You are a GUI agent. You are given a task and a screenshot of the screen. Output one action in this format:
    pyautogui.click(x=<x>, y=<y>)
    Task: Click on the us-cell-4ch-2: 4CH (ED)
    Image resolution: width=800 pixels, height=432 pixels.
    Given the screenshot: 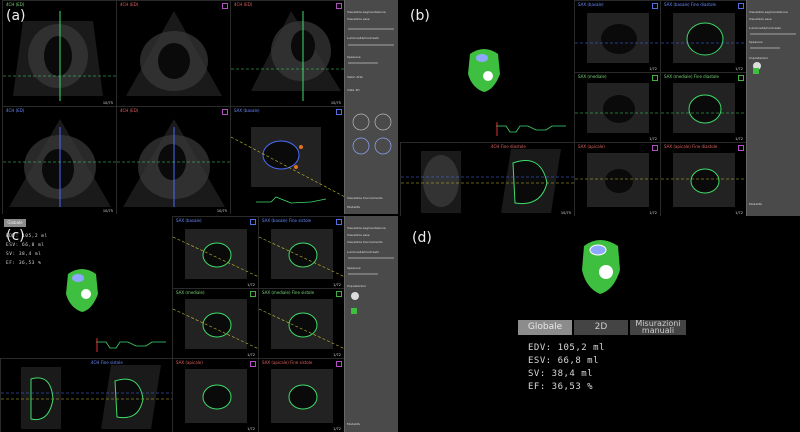 What is the action you would take?
    pyautogui.click(x=174, y=54)
    